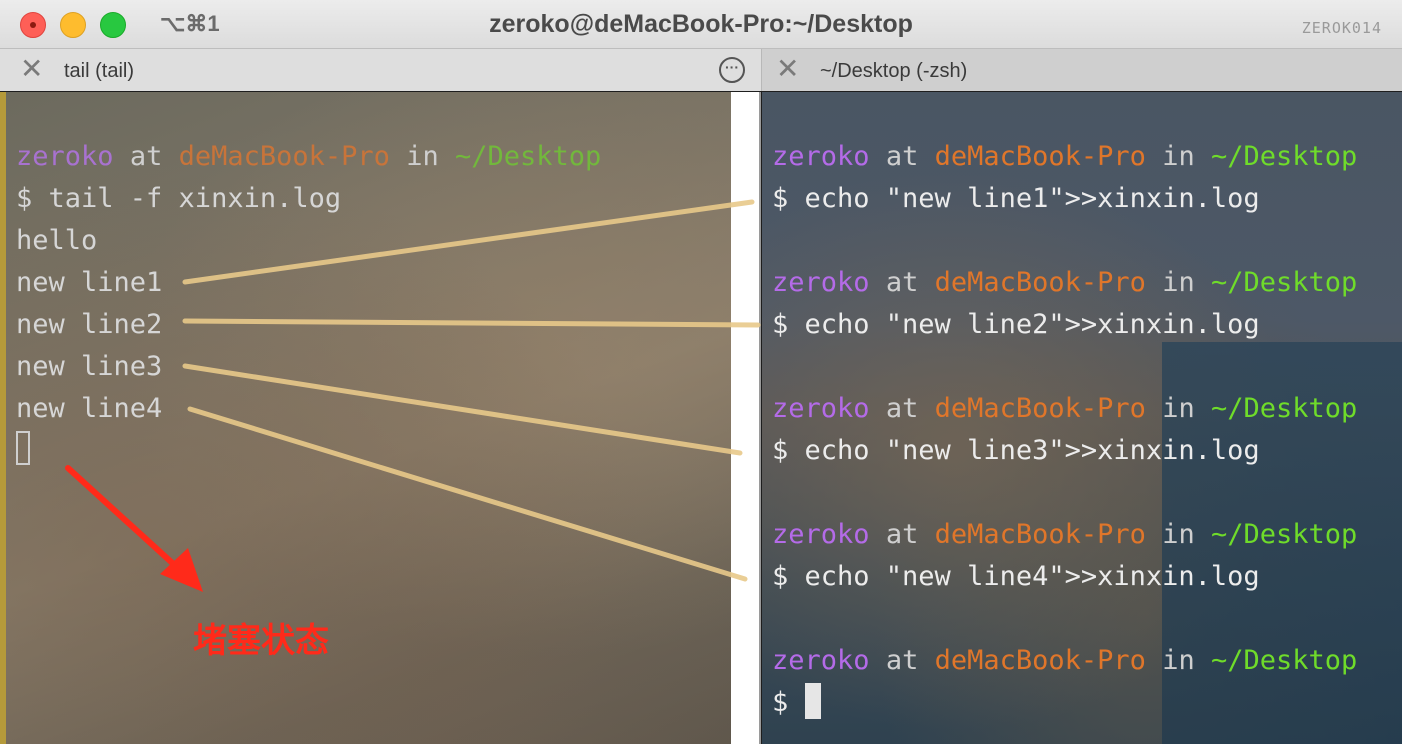 This screenshot has height=744, width=1402. What do you see at coordinates (1016, 198) in the screenshot?
I see `command-line: $ echo "new line1">>xinxin.log` at bounding box center [1016, 198].